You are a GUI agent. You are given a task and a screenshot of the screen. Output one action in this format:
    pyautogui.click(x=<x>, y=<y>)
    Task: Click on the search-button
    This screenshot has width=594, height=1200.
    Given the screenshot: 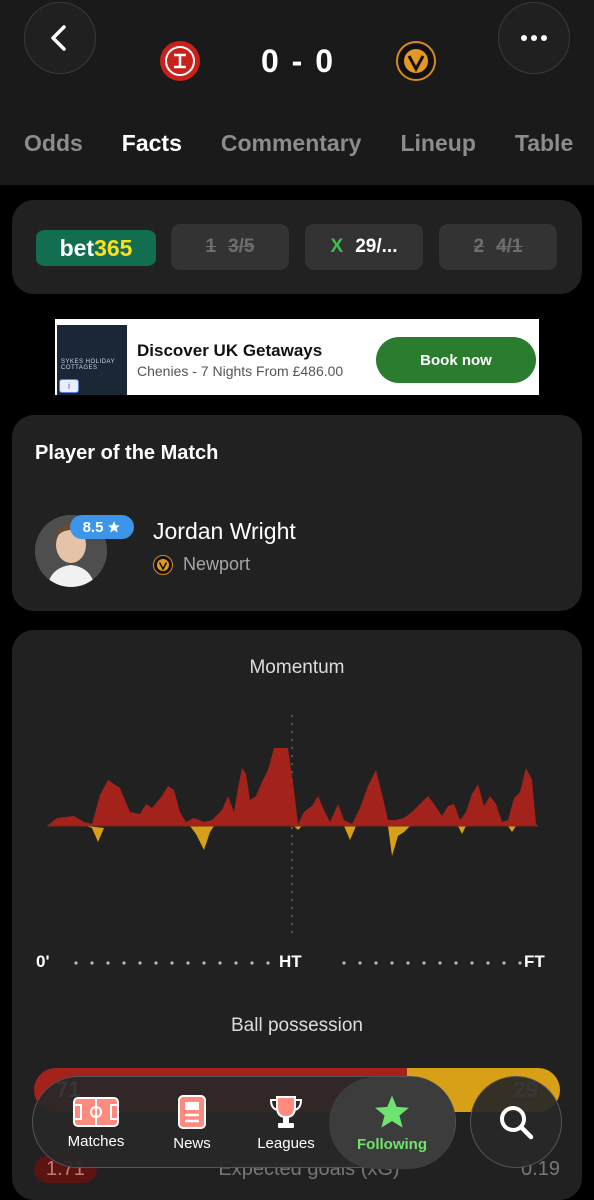 What is the action you would take?
    pyautogui.click(x=516, y=1122)
    